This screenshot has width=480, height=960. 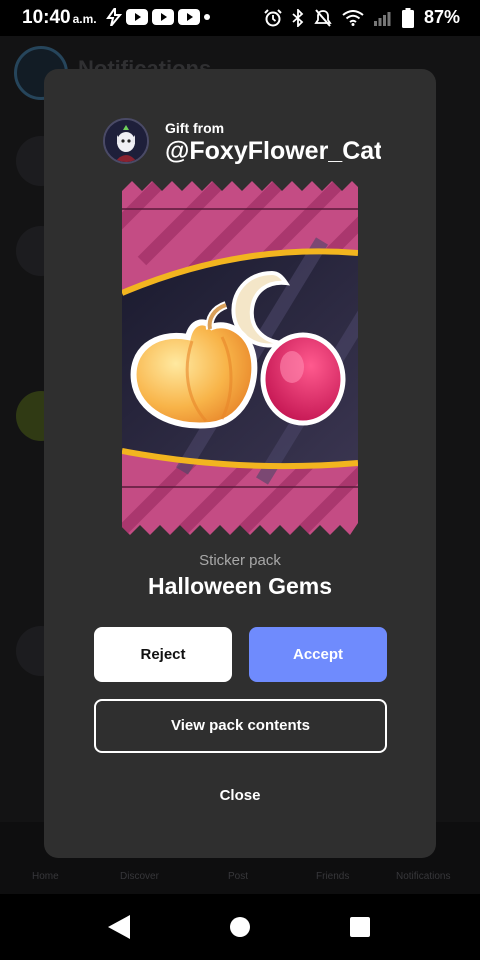 What do you see at coordinates (240, 796) in the screenshot?
I see `close-button: Close` at bounding box center [240, 796].